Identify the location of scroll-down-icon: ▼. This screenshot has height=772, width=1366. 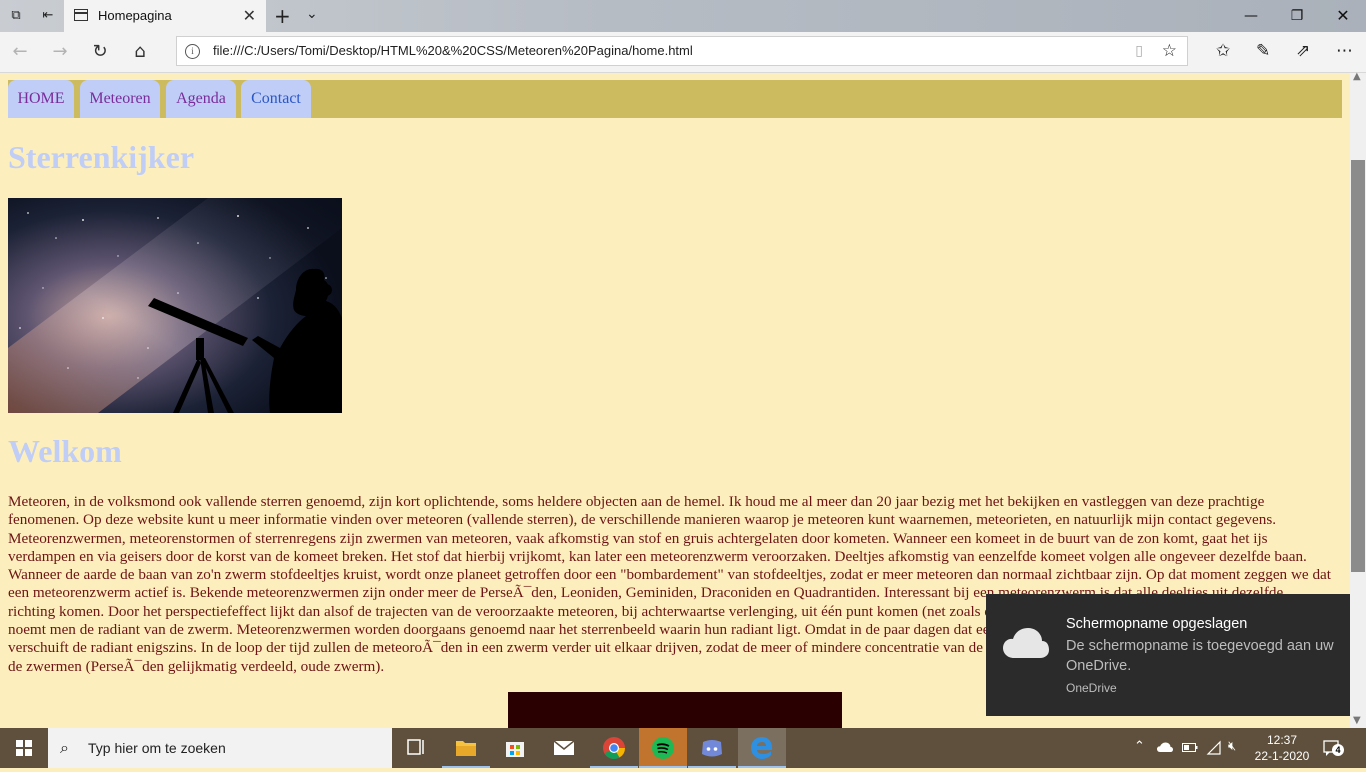
(1357, 720).